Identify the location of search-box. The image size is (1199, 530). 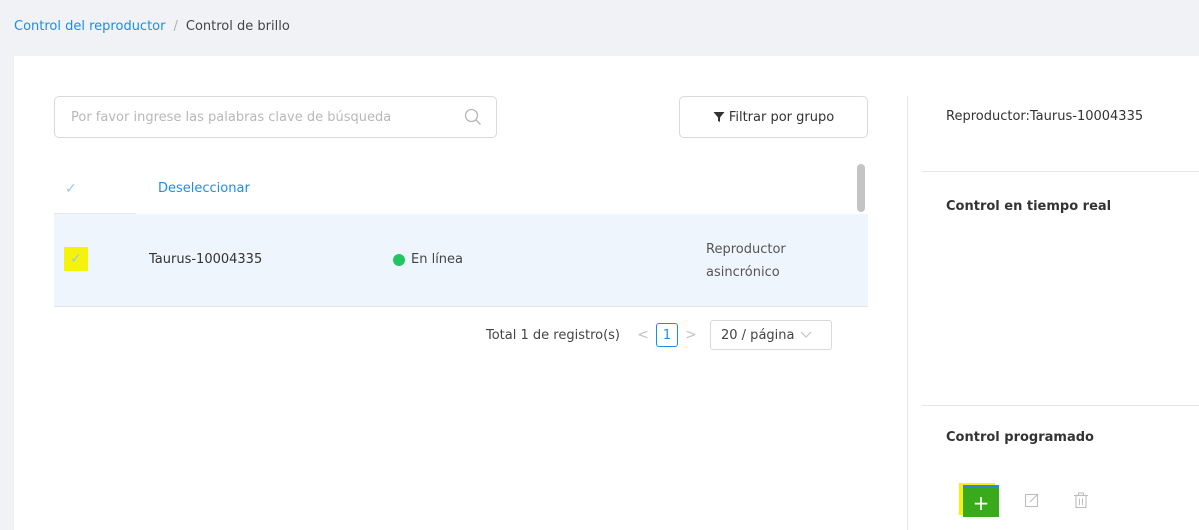
(275, 117).